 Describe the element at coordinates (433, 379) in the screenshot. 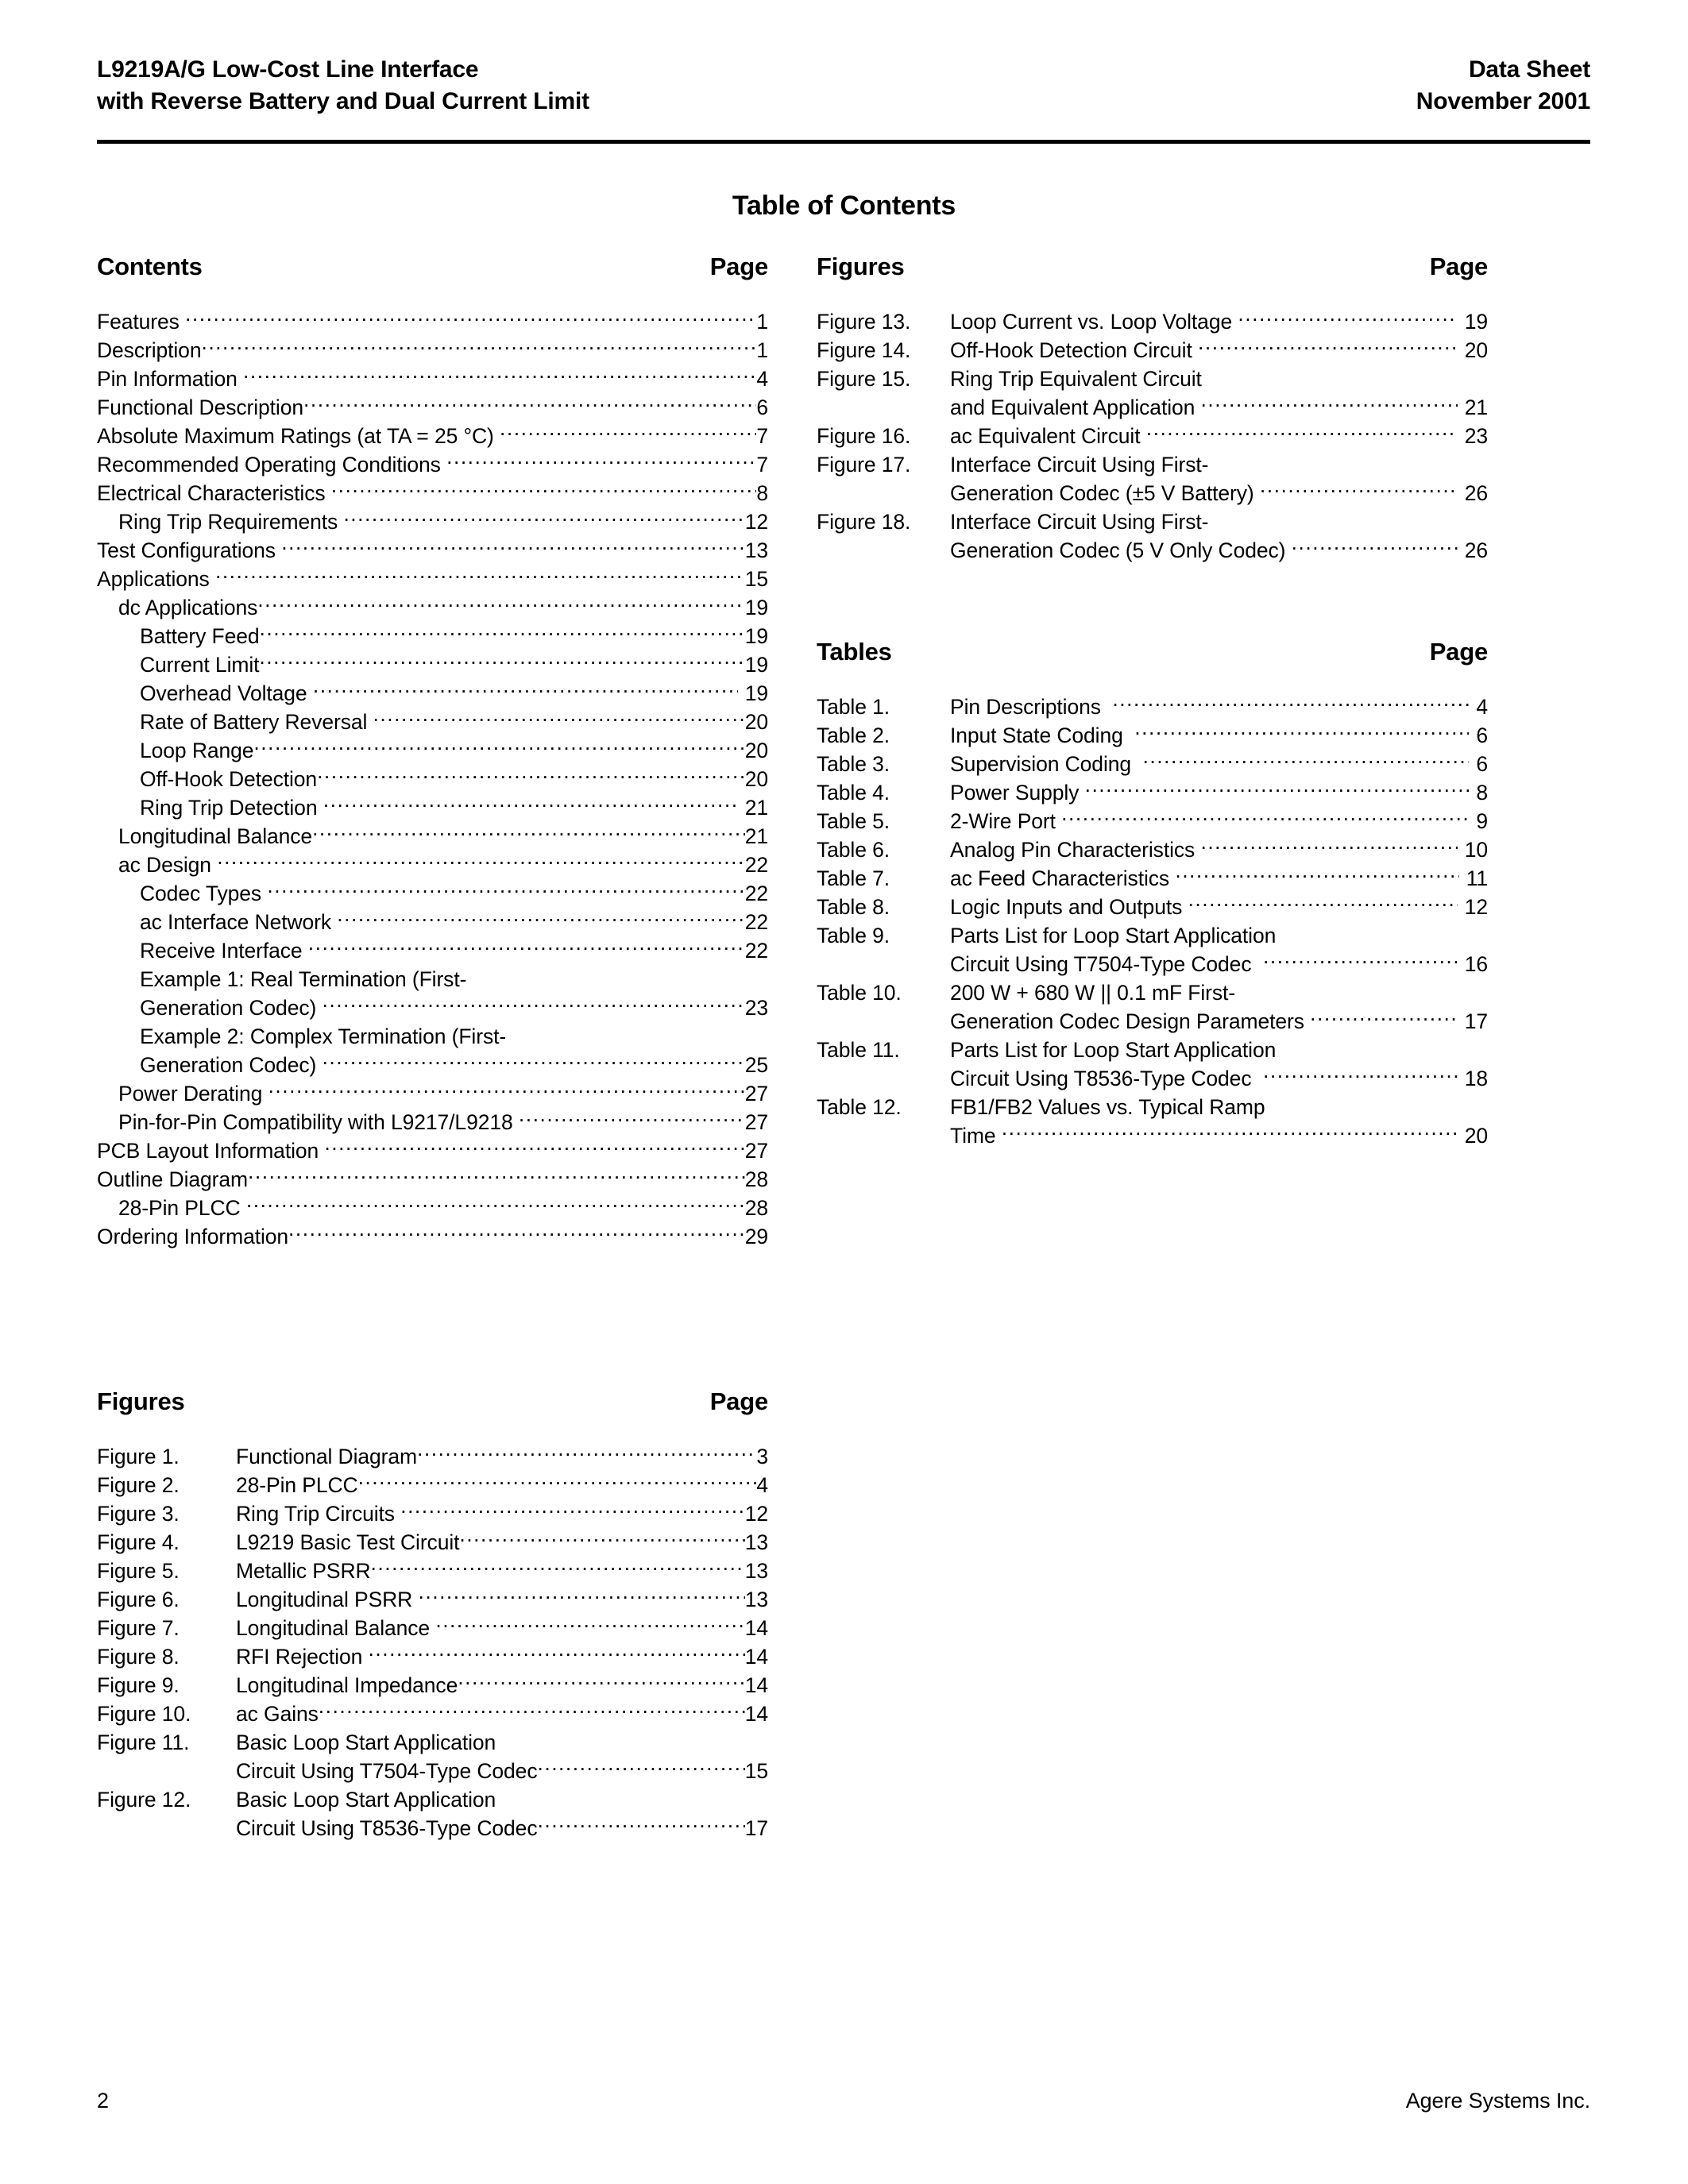

I see `toc-entry: Pin Information 4` at that location.